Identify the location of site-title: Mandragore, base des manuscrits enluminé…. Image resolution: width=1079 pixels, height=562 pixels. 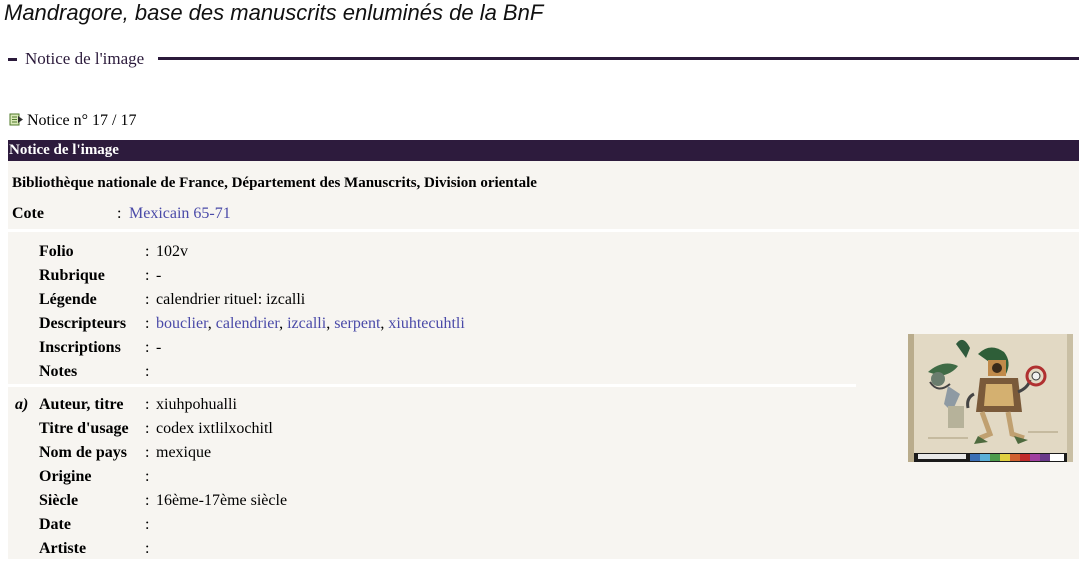
(274, 12).